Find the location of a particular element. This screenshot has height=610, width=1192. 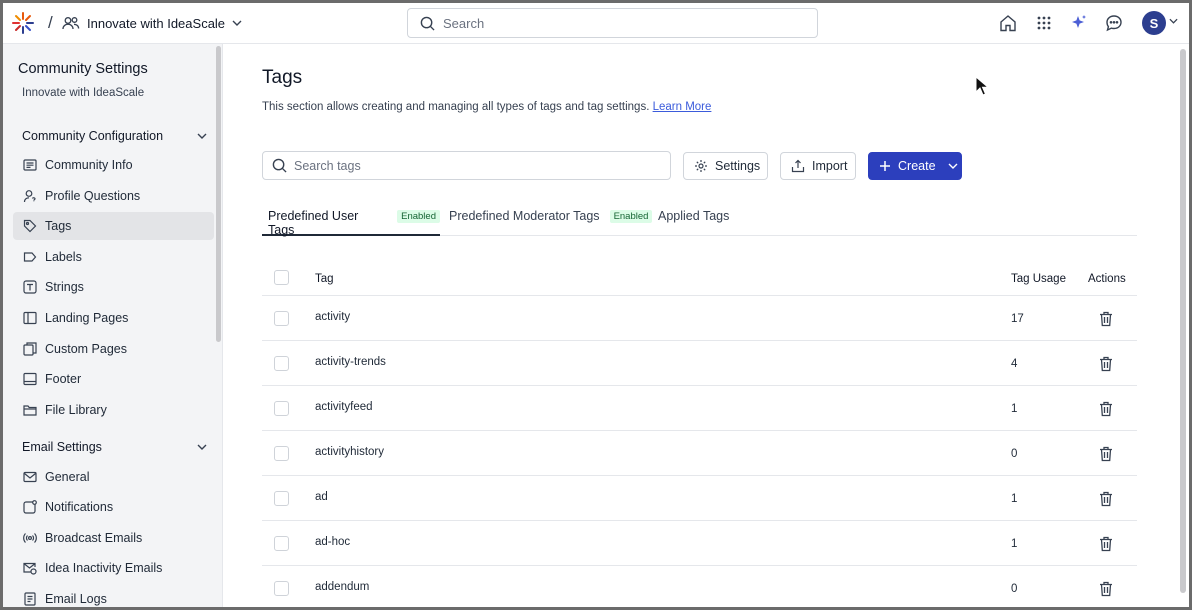

sidebar-item-community-info: Community Info is located at coordinates (113, 165).